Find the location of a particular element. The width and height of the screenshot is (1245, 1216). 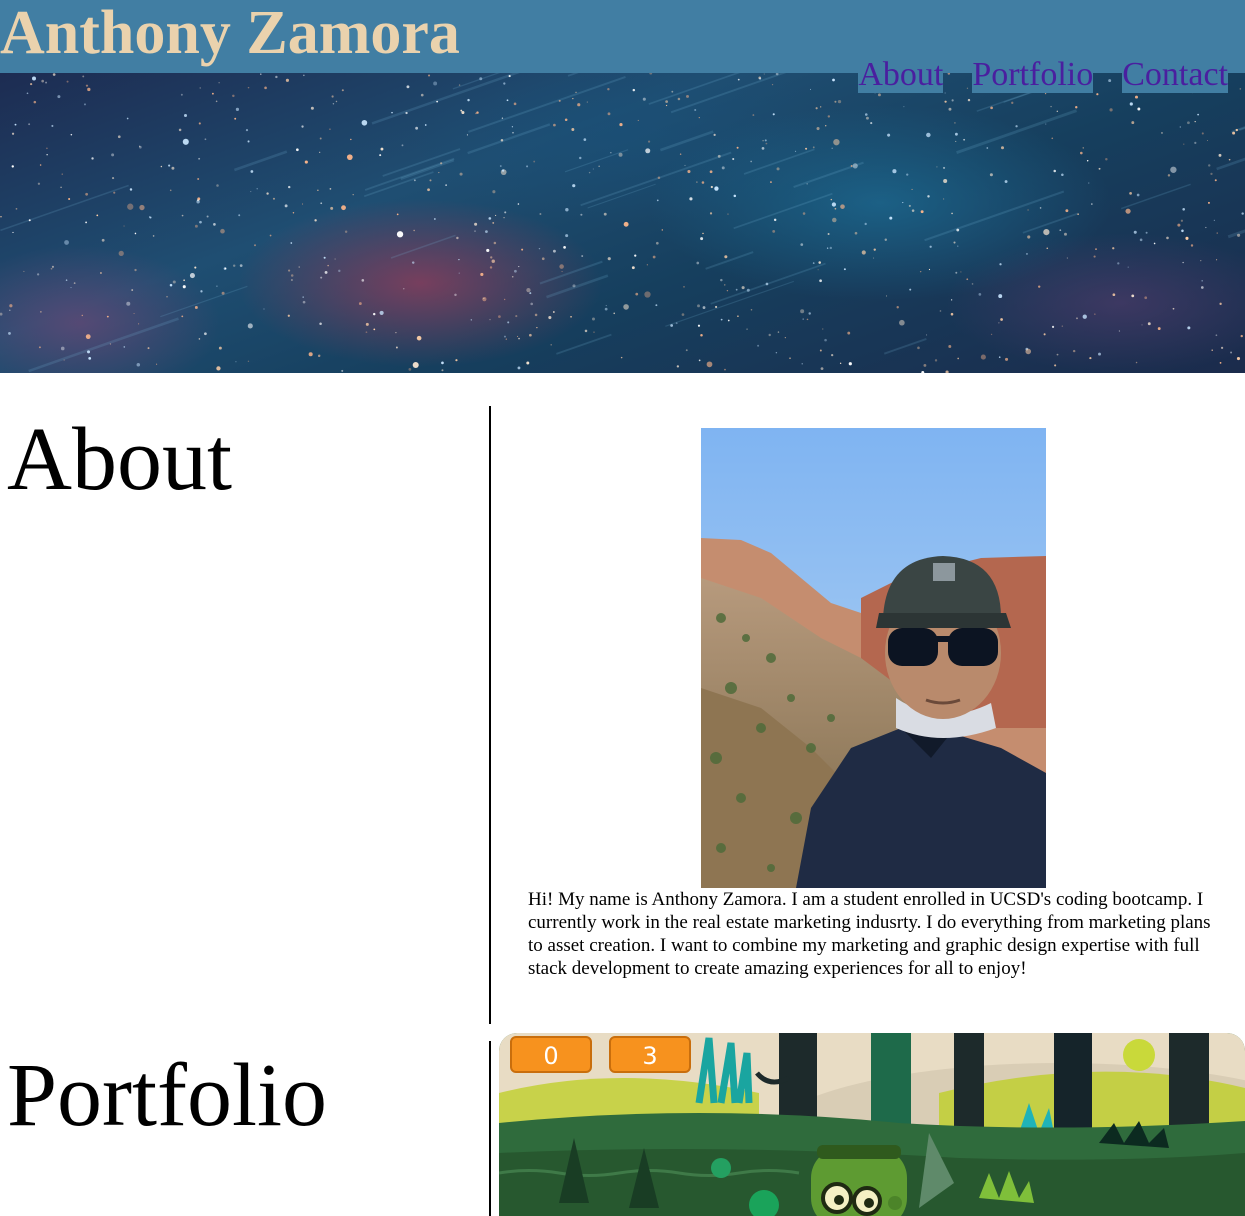

profile-photo is located at coordinates (873, 658).